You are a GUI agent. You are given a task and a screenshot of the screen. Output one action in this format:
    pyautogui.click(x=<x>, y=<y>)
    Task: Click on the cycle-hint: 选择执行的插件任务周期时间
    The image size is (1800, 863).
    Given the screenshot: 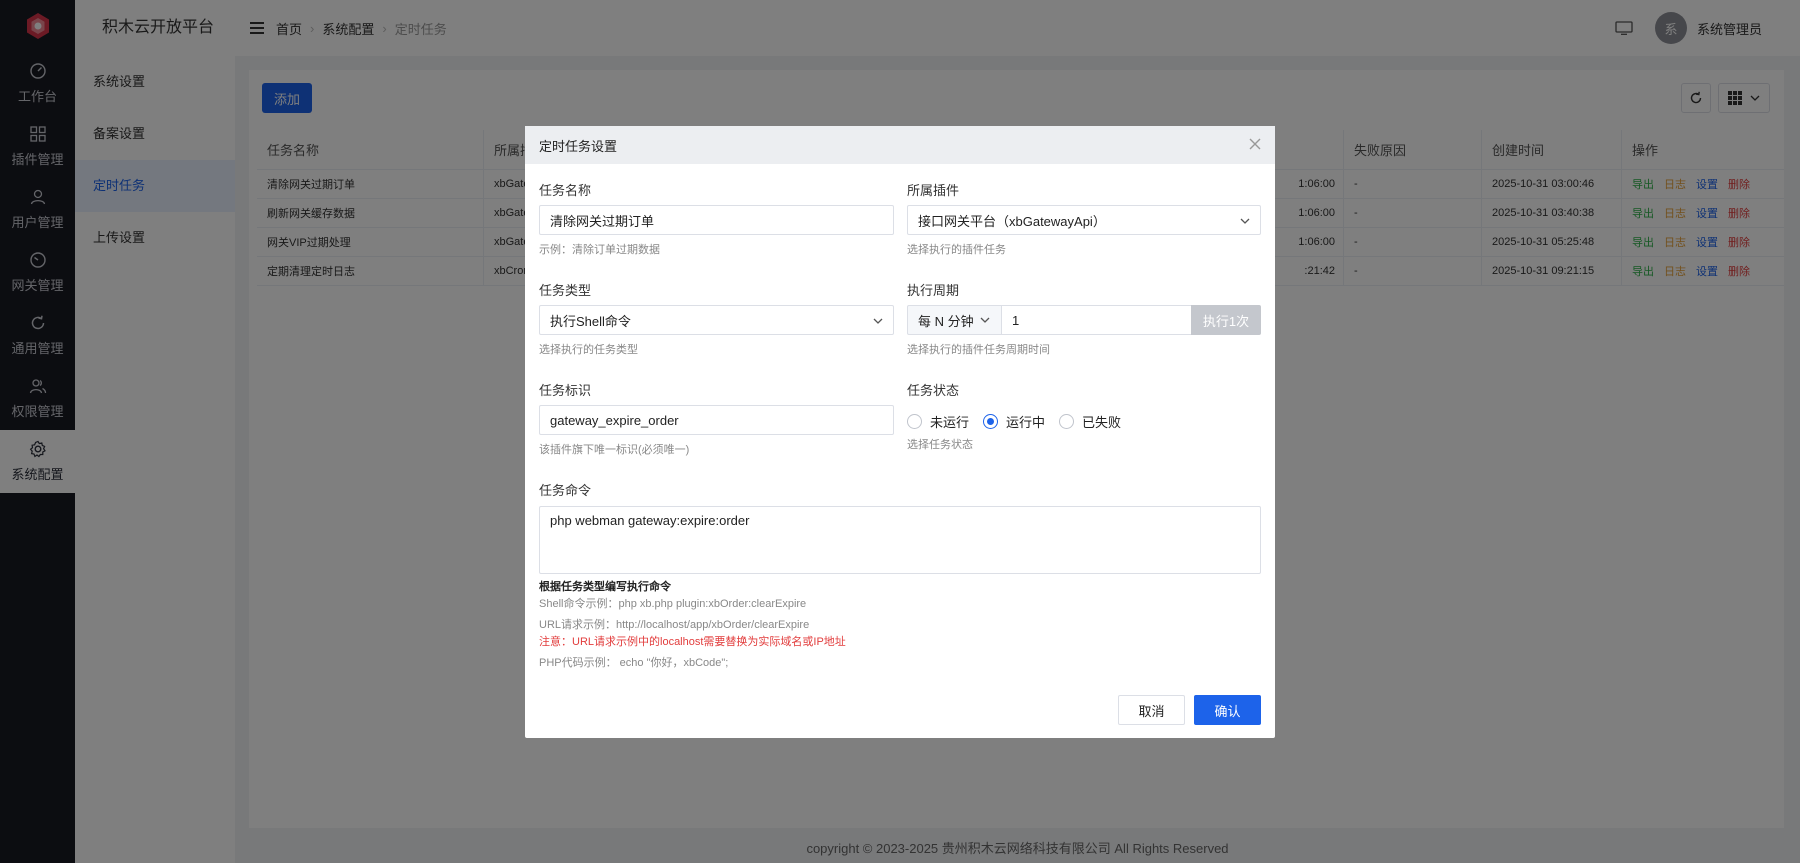 What is the action you would take?
    pyautogui.click(x=978, y=350)
    